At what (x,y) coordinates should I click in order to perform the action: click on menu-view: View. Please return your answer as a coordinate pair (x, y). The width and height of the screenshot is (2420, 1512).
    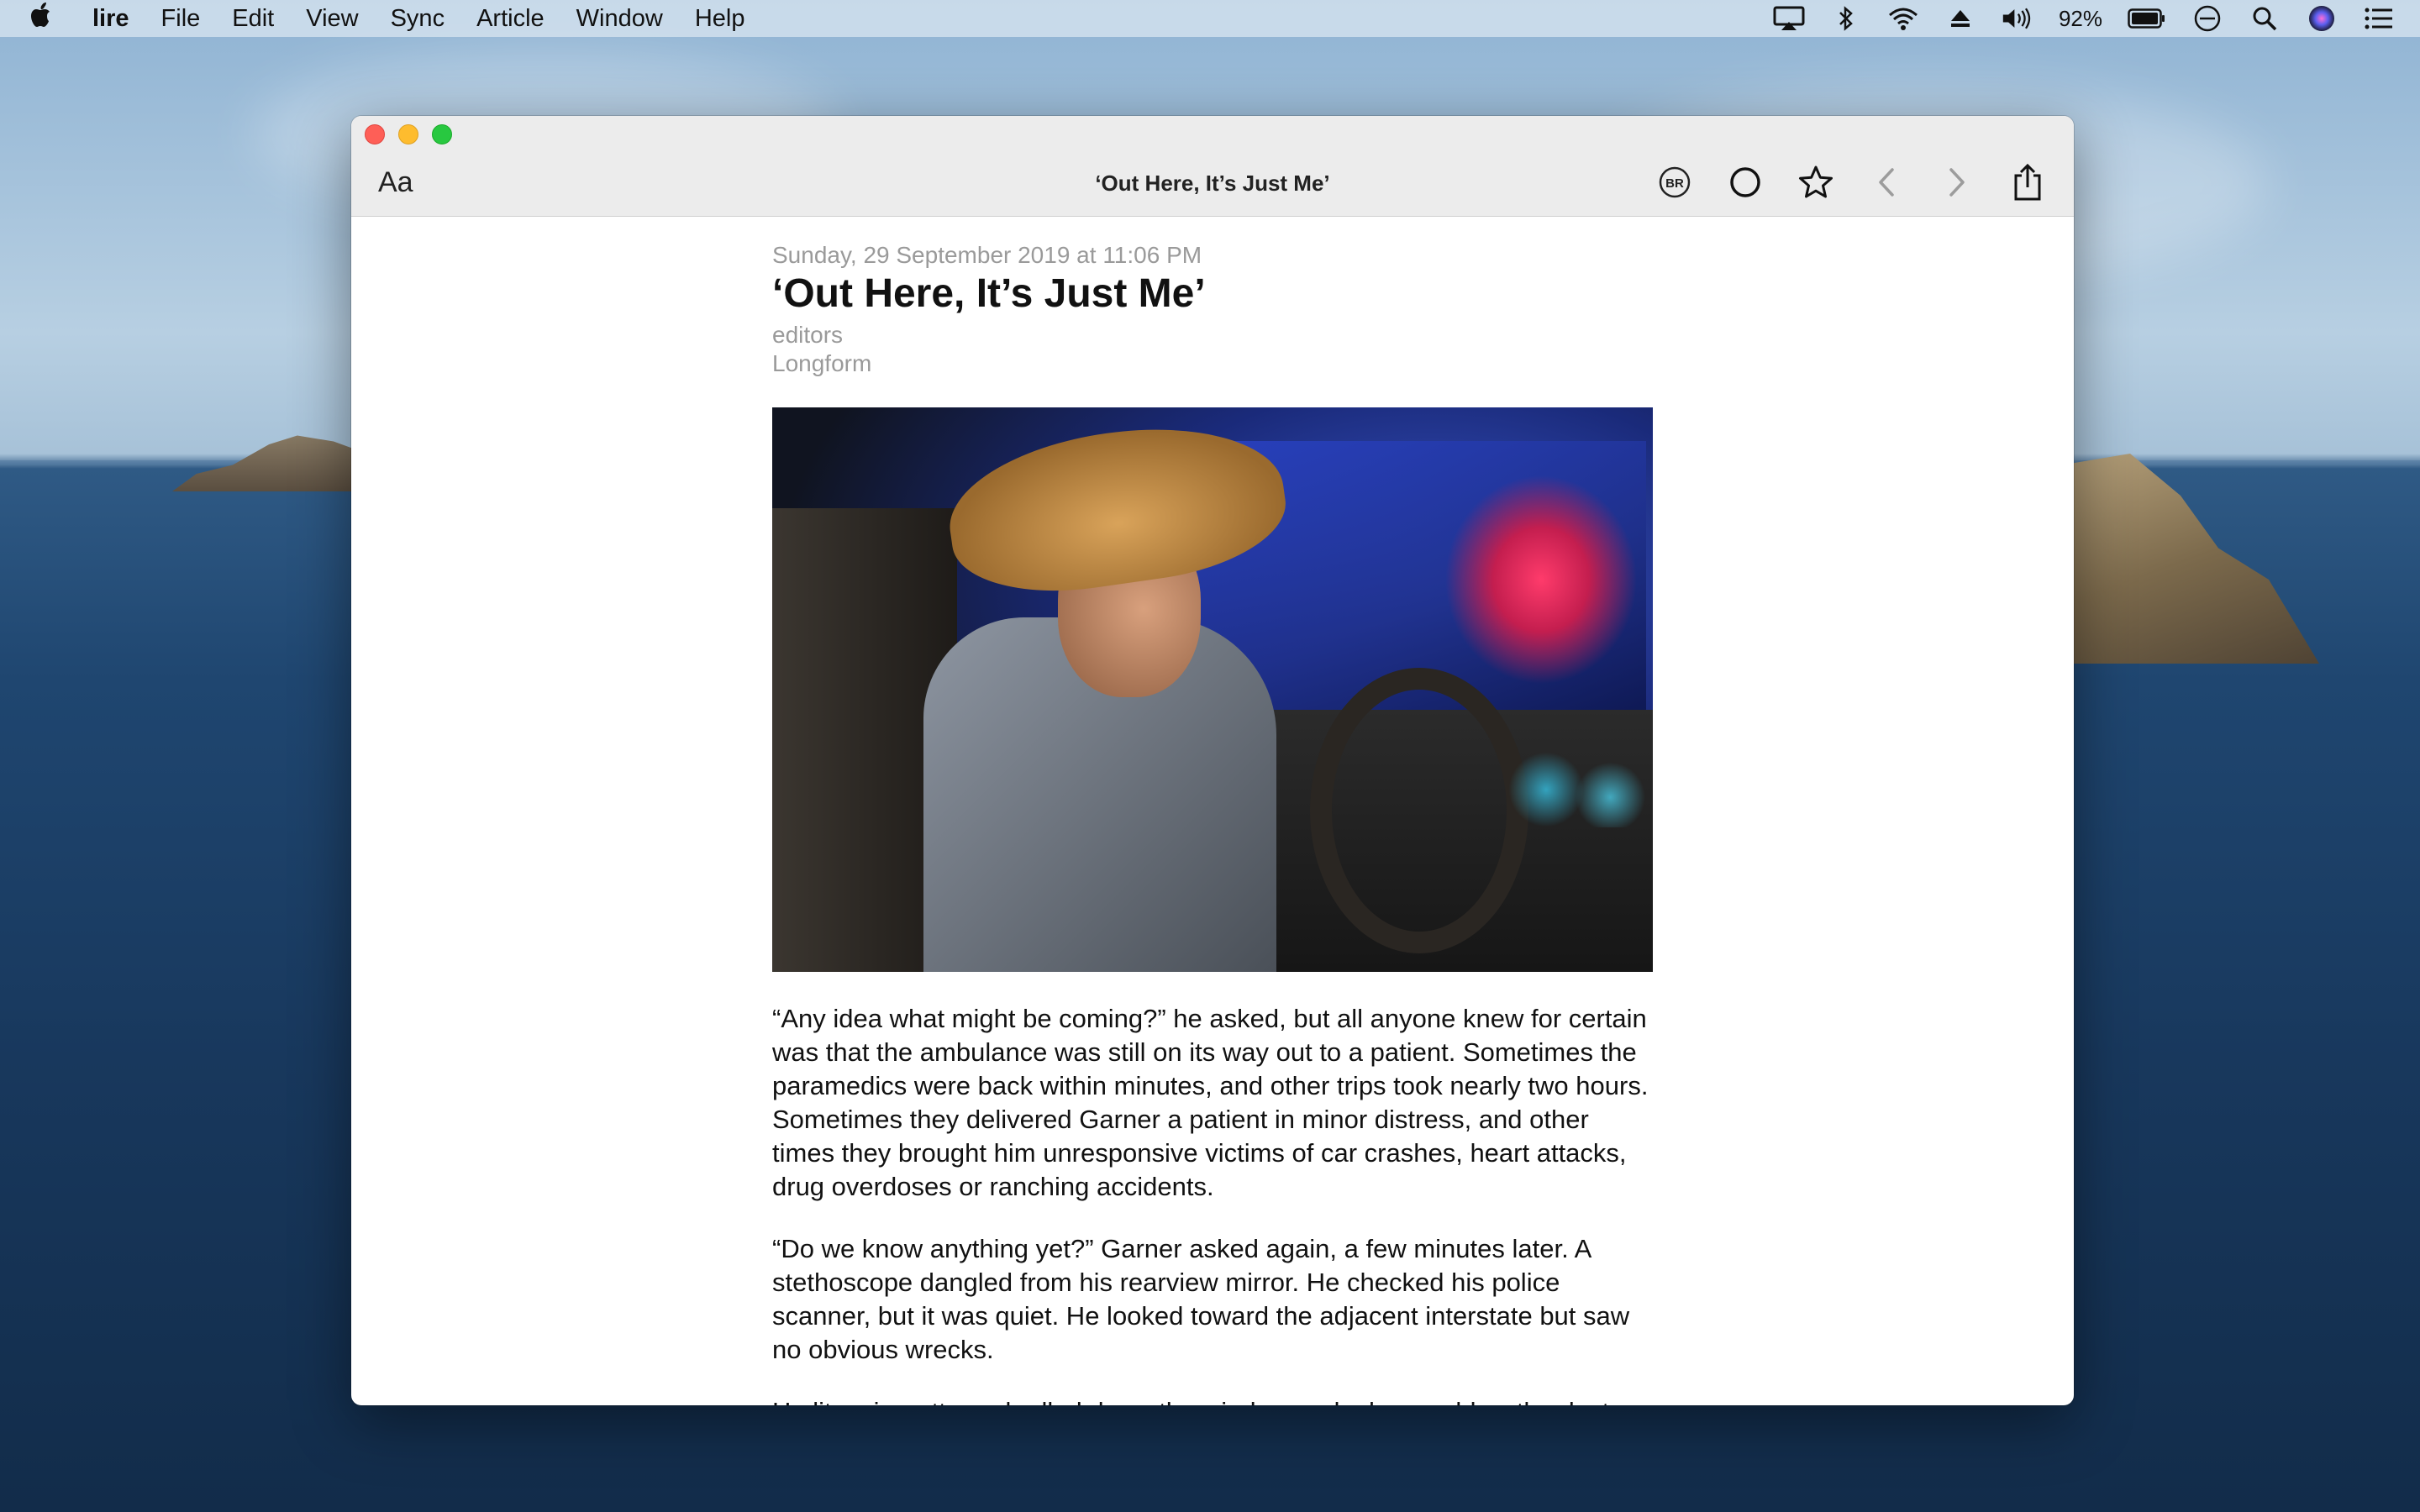
    Looking at the image, I should click on (332, 19).